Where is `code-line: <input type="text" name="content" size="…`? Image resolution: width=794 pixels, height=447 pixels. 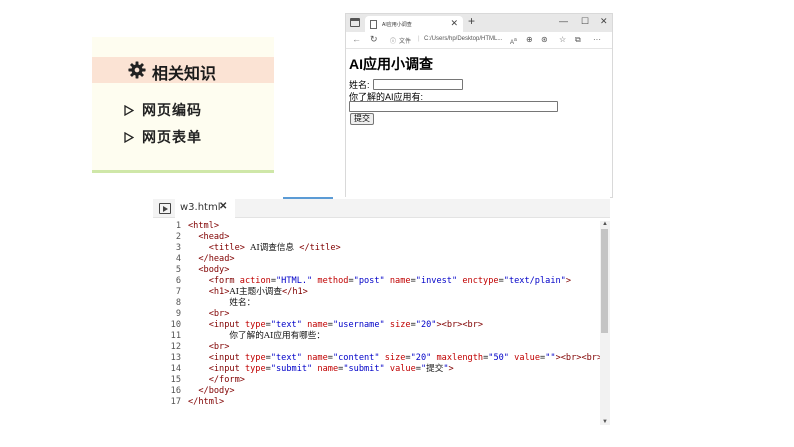 code-line: <input type="text" name="content" size="… is located at coordinates (405, 358).